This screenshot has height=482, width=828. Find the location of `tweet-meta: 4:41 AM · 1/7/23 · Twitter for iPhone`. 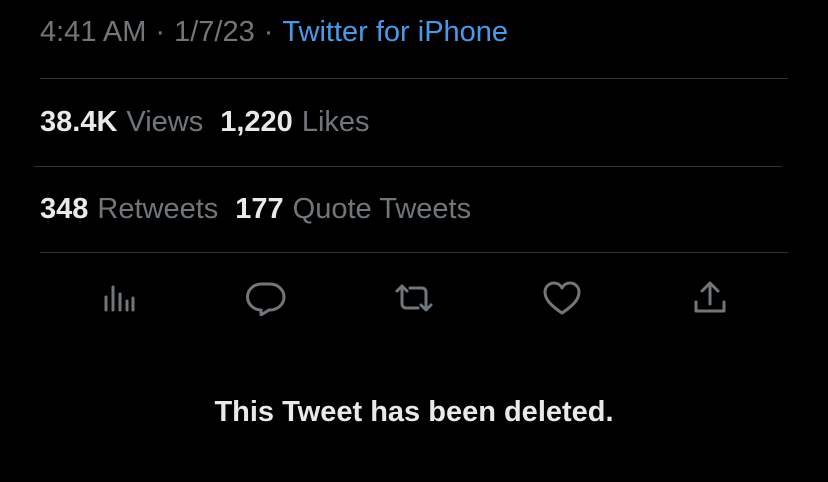

tweet-meta: 4:41 AM · 1/7/23 · Twitter for iPhone is located at coordinates (274, 32).